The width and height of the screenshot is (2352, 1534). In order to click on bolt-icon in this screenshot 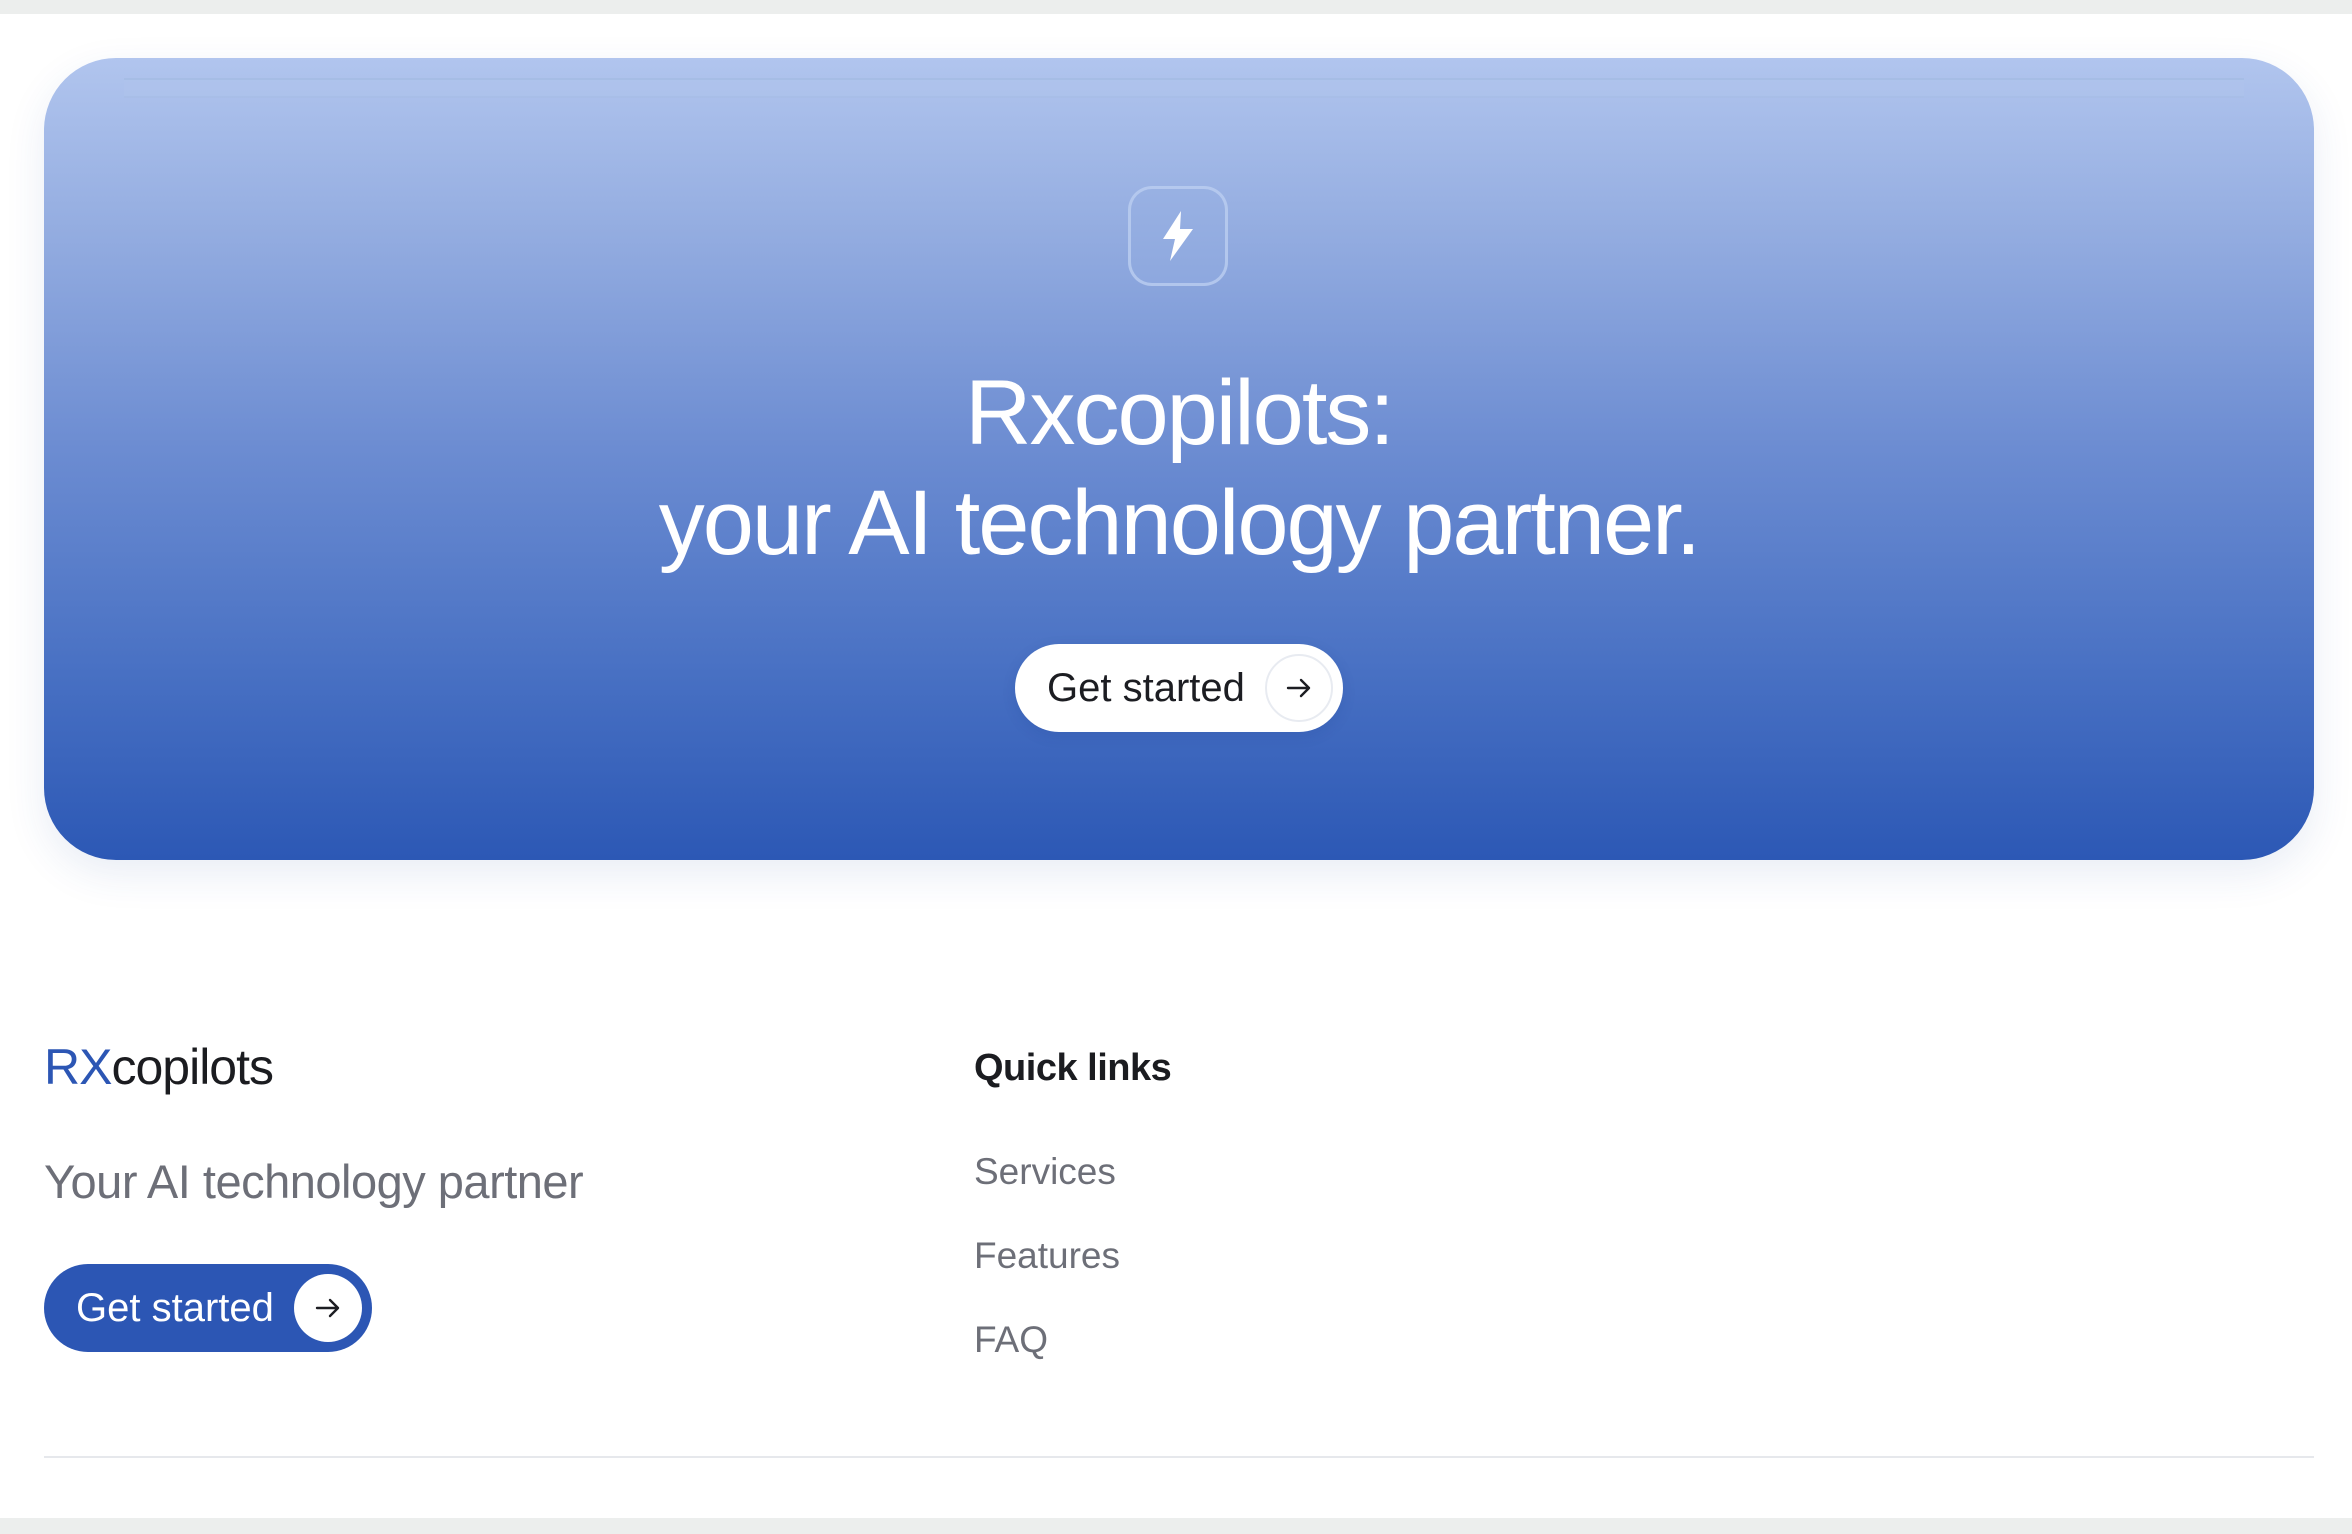, I will do `click(1178, 236)`.